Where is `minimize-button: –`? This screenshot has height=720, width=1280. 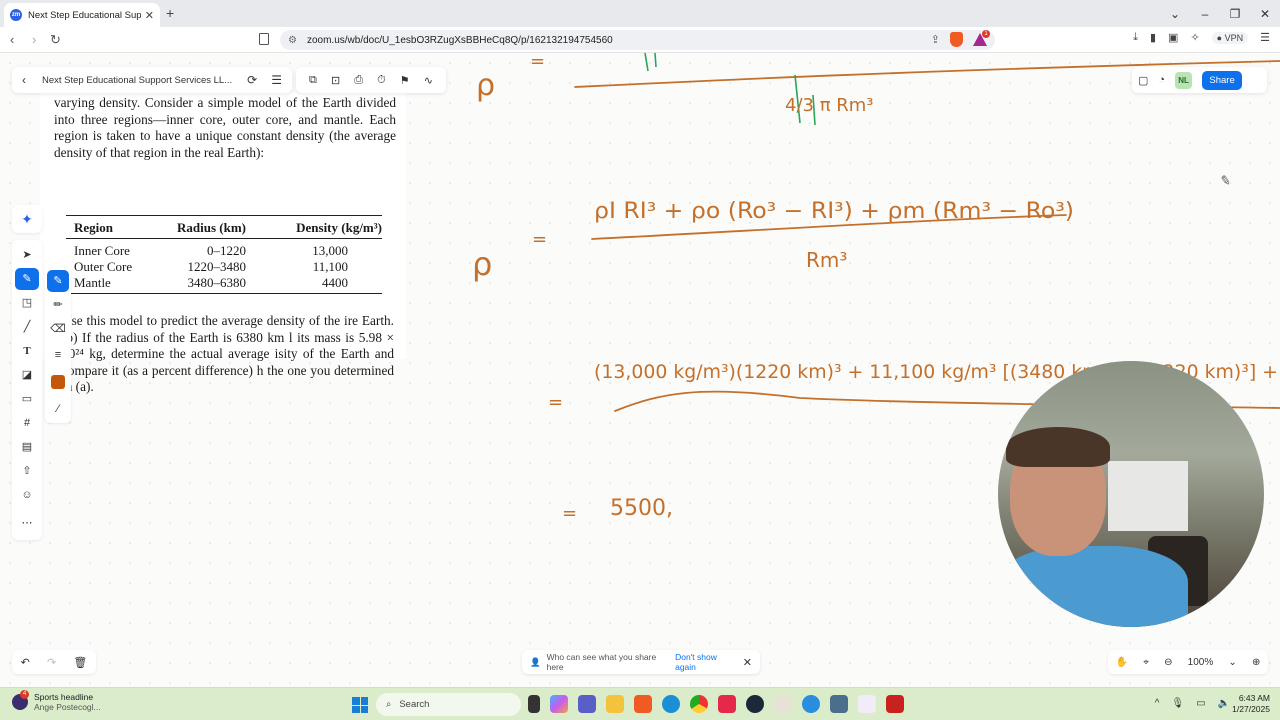 minimize-button: – is located at coordinates (1205, 14).